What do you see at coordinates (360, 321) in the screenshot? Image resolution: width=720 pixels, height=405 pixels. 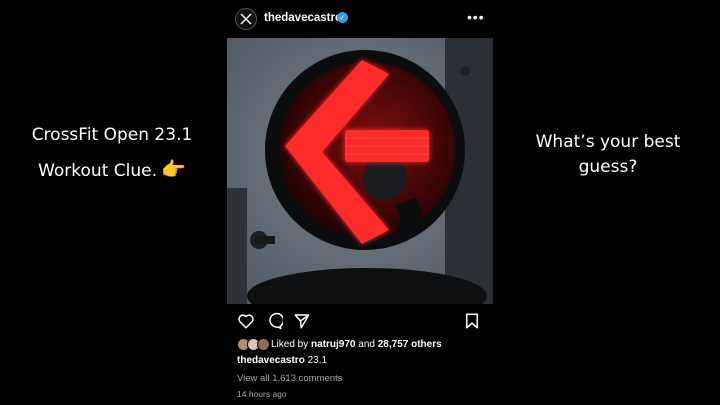 I see `post-actions` at bounding box center [360, 321].